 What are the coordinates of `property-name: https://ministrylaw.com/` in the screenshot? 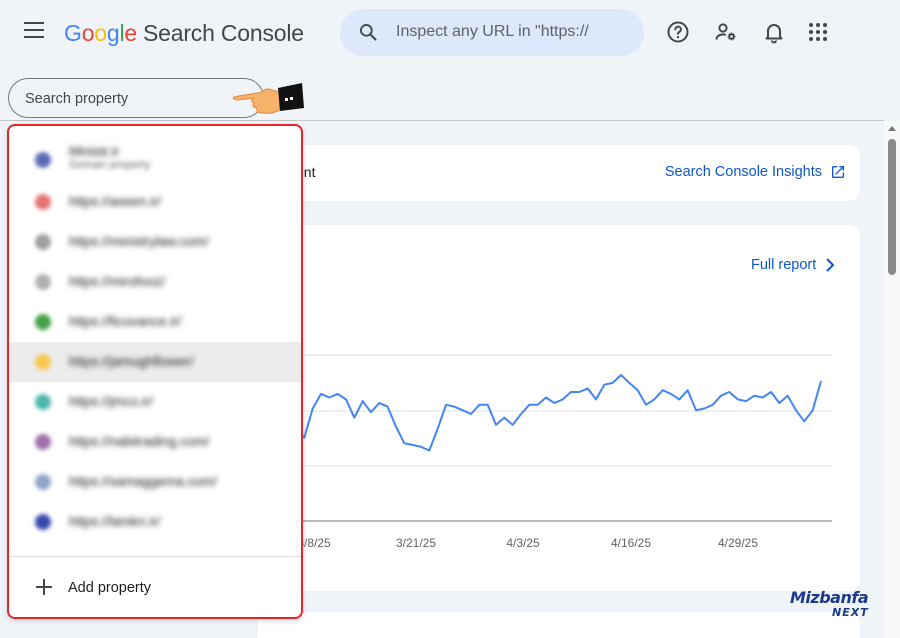 It's located at (139, 241).